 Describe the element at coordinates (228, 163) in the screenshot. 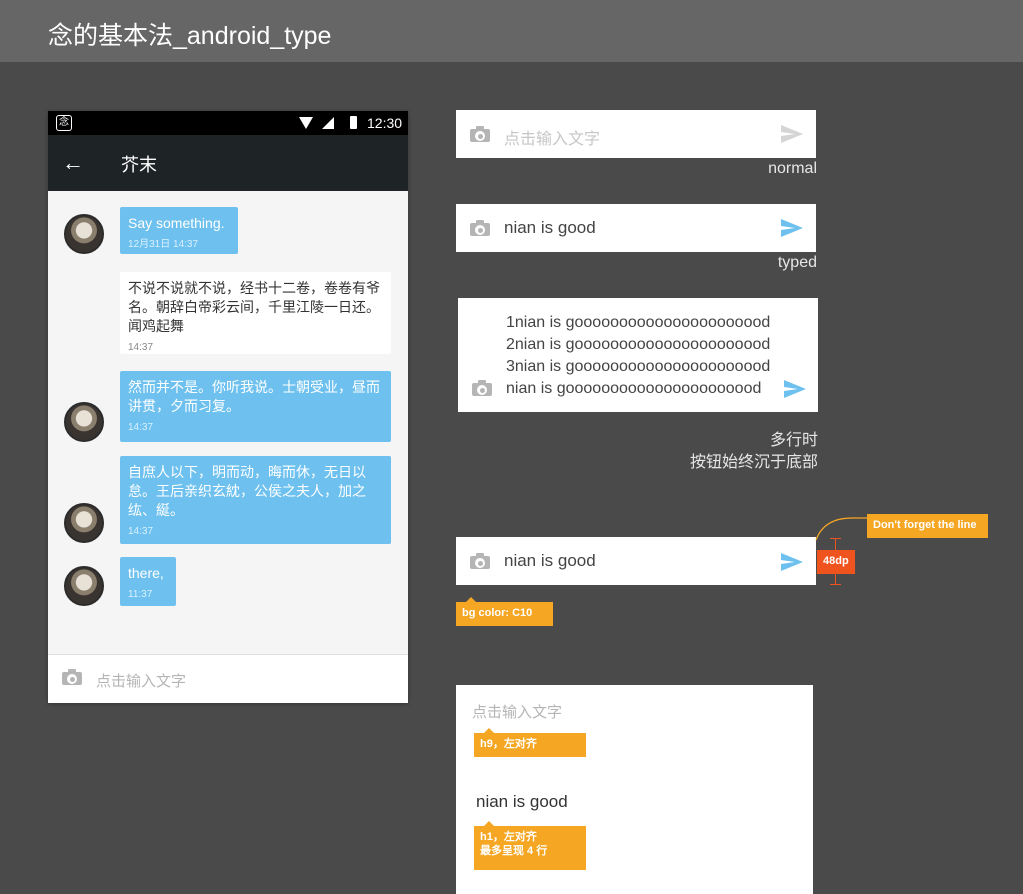

I see `app-bar: ← 芥末` at that location.